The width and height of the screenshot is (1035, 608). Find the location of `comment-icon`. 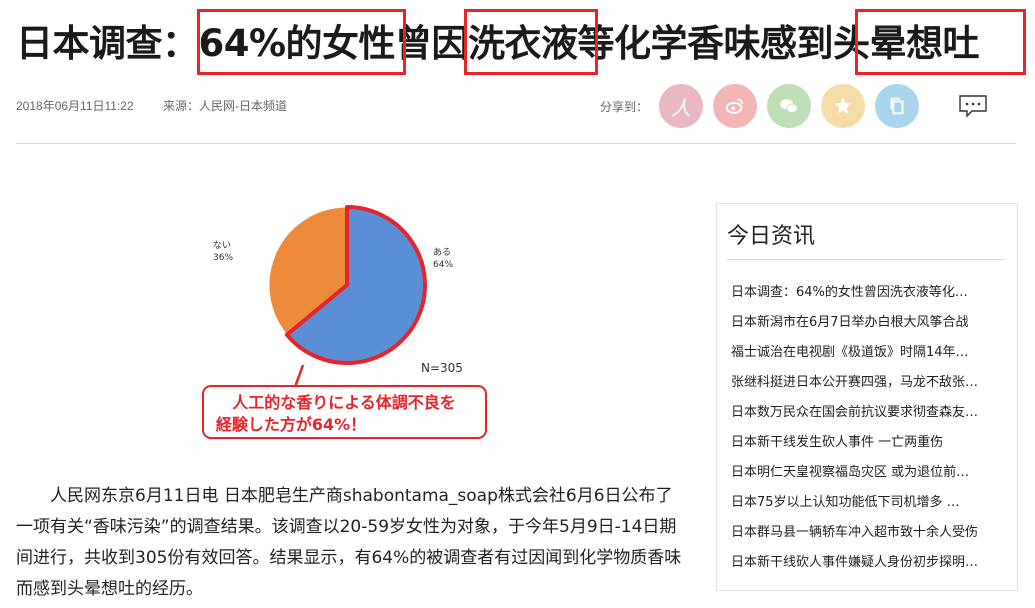

comment-icon is located at coordinates (973, 106).